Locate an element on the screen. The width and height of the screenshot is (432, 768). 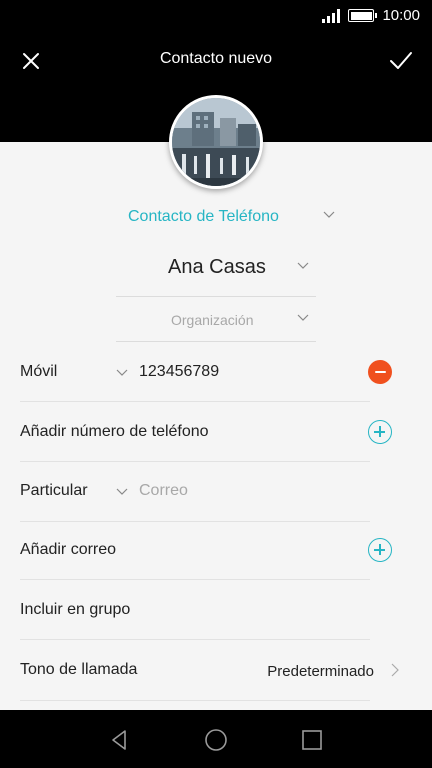
add-phone-button is located at coordinates (380, 432).